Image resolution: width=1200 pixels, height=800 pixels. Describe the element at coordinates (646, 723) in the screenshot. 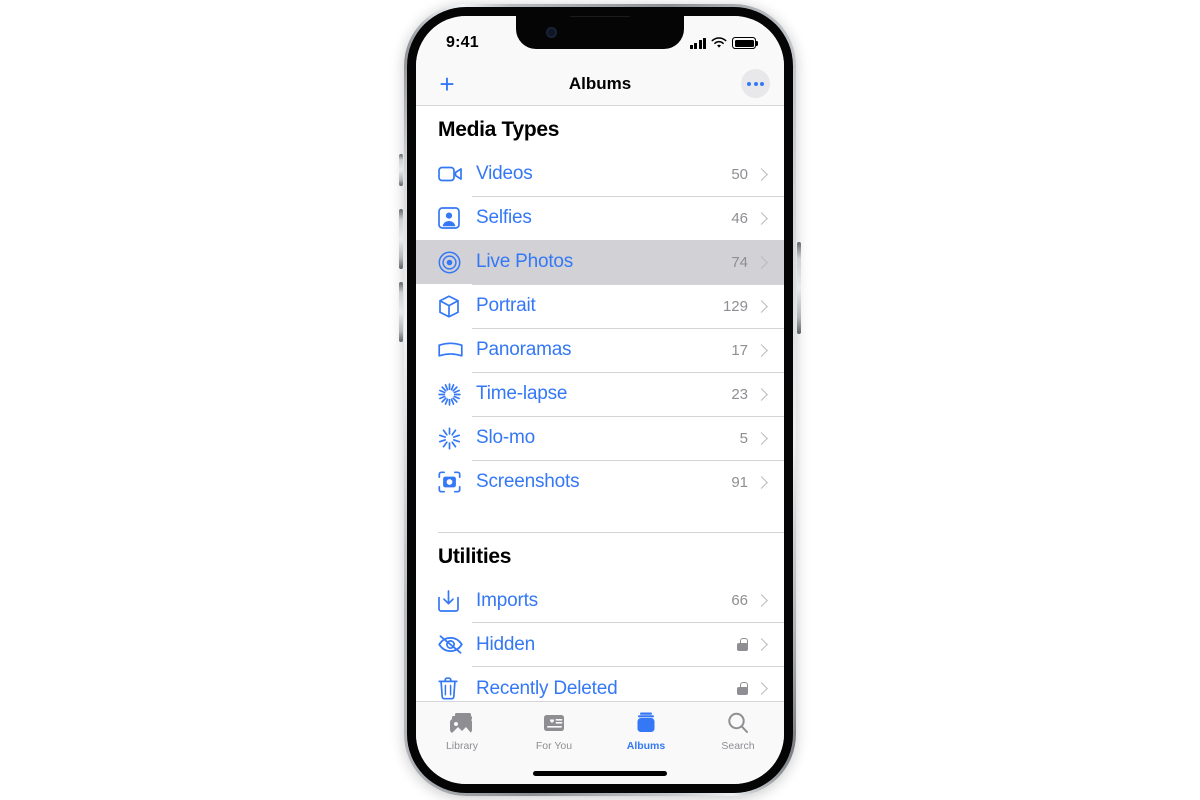

I see `albums-book-icon` at that location.